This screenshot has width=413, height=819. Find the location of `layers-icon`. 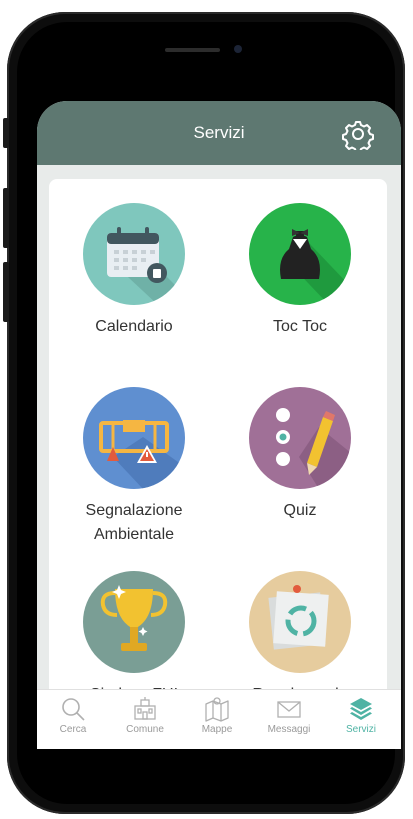

layers-icon is located at coordinates (361, 709).